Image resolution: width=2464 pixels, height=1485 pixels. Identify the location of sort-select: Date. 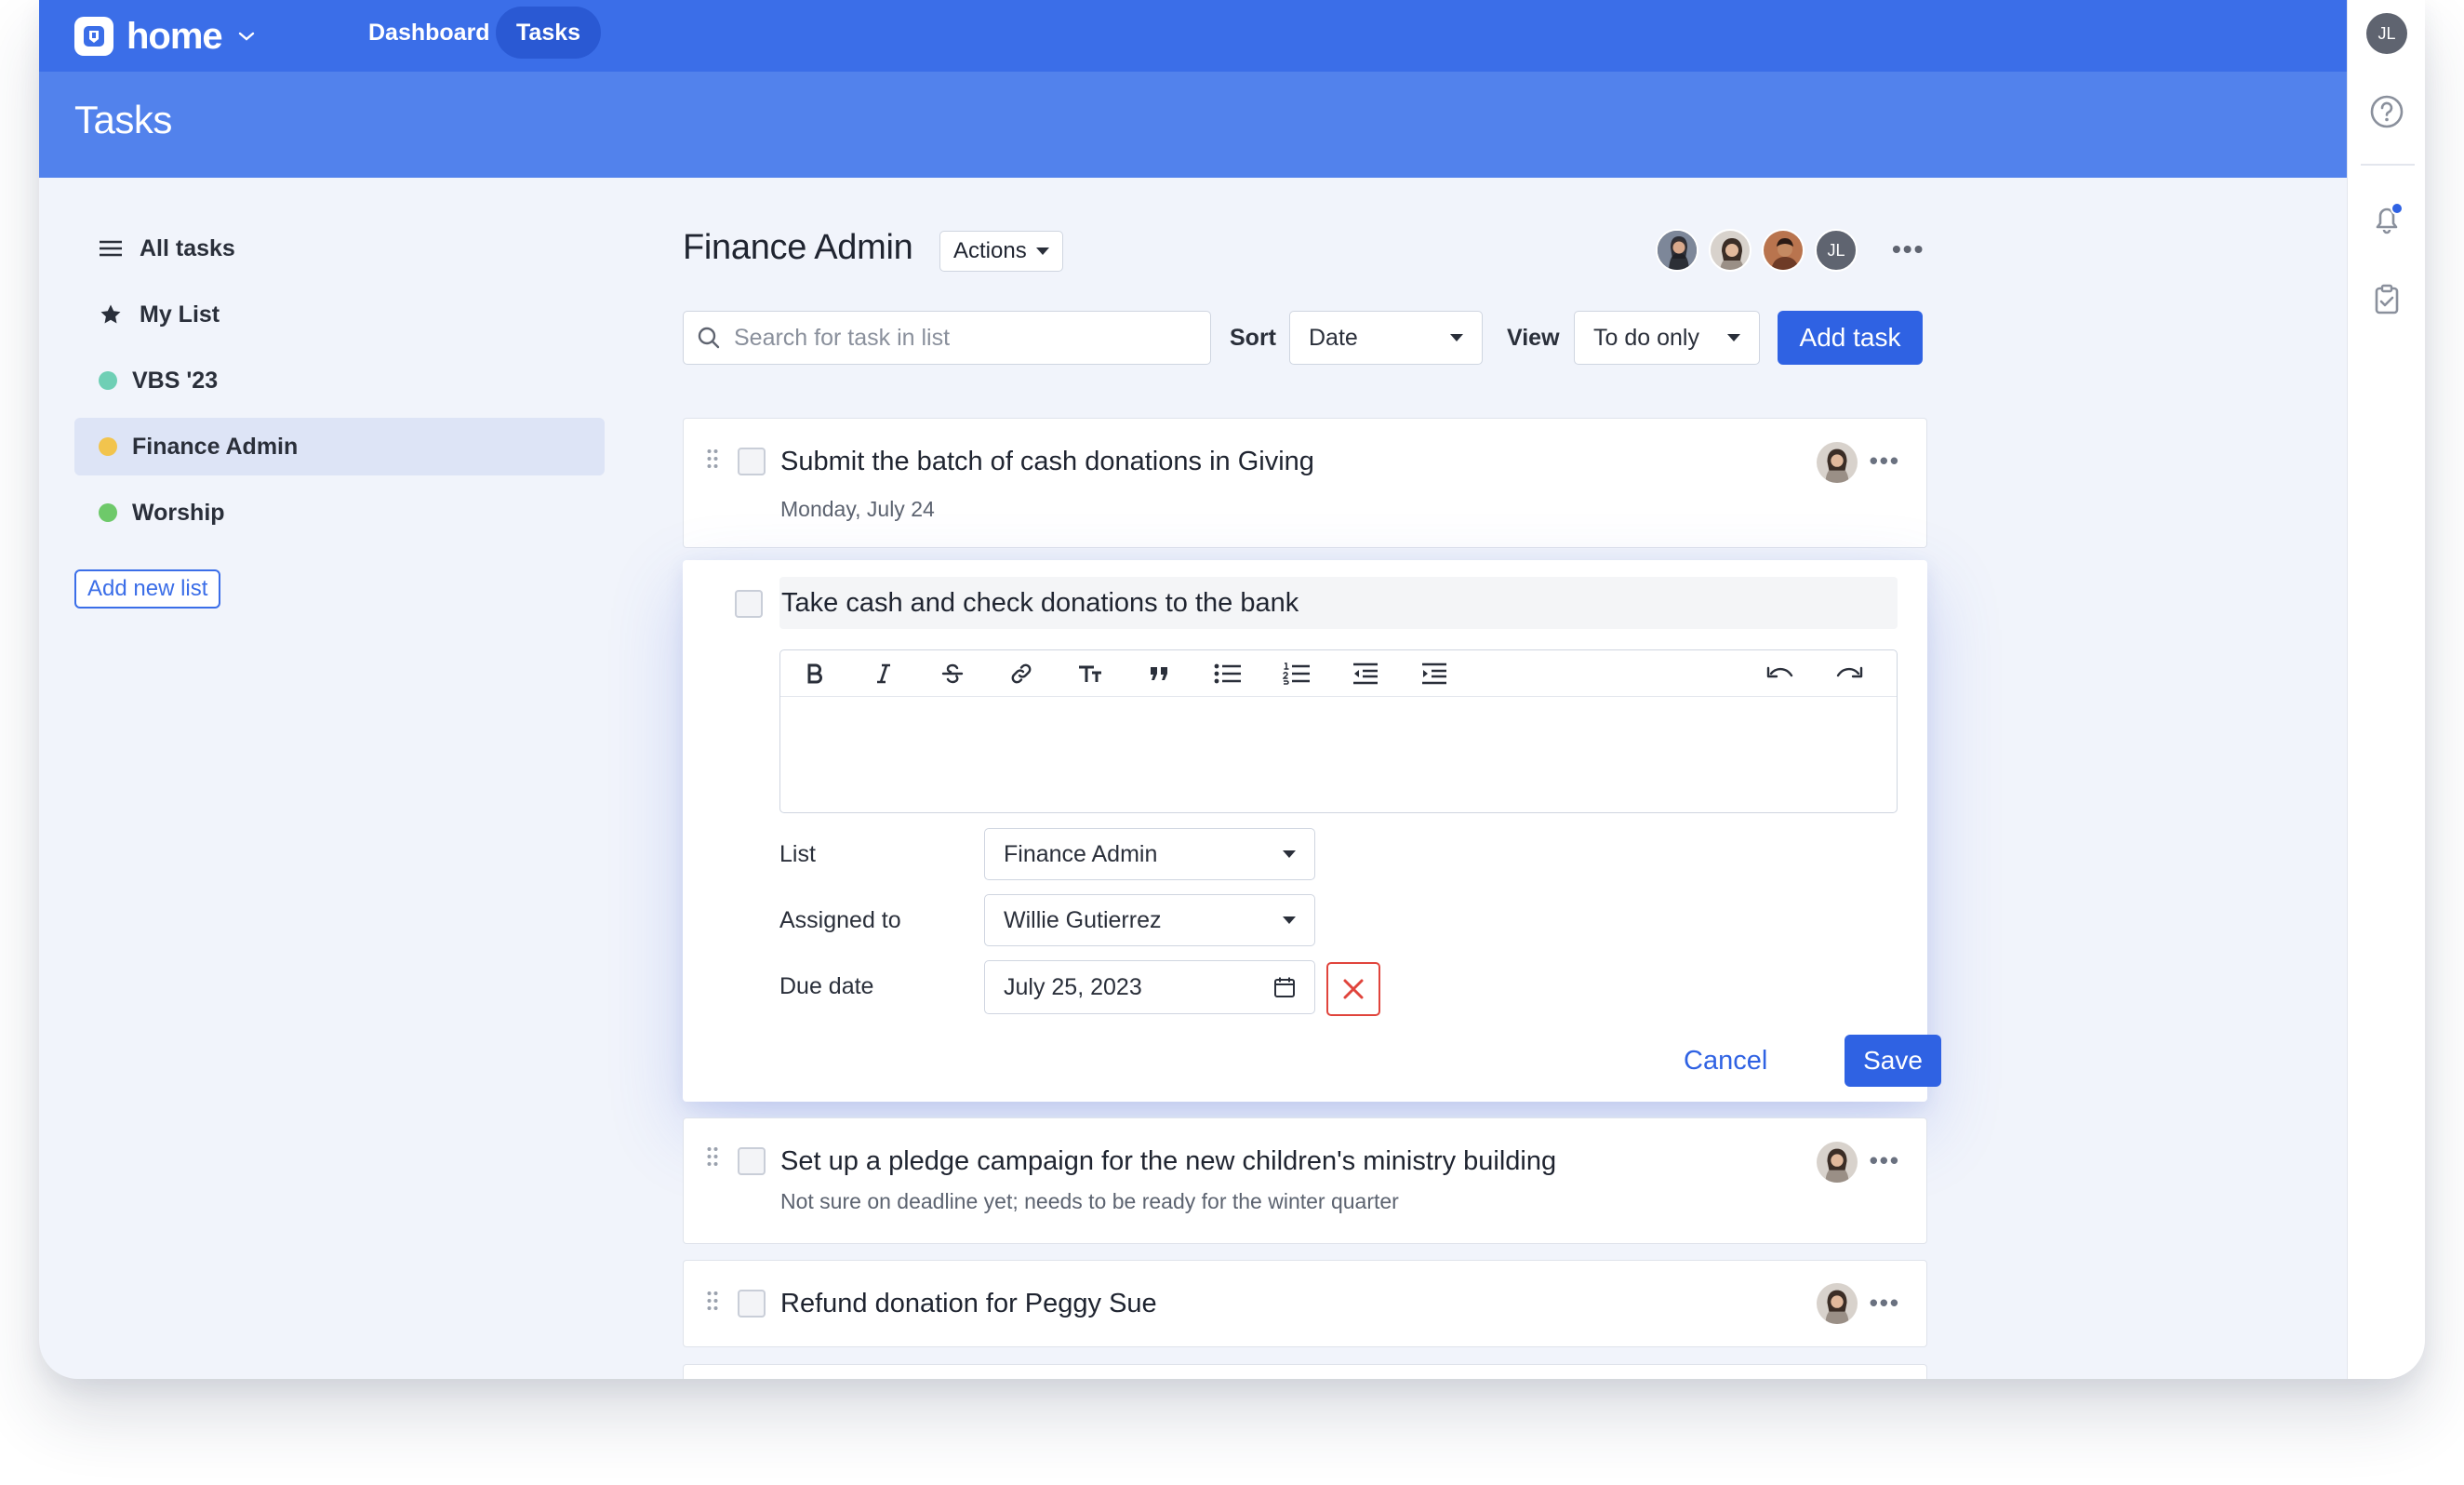
(1386, 338).